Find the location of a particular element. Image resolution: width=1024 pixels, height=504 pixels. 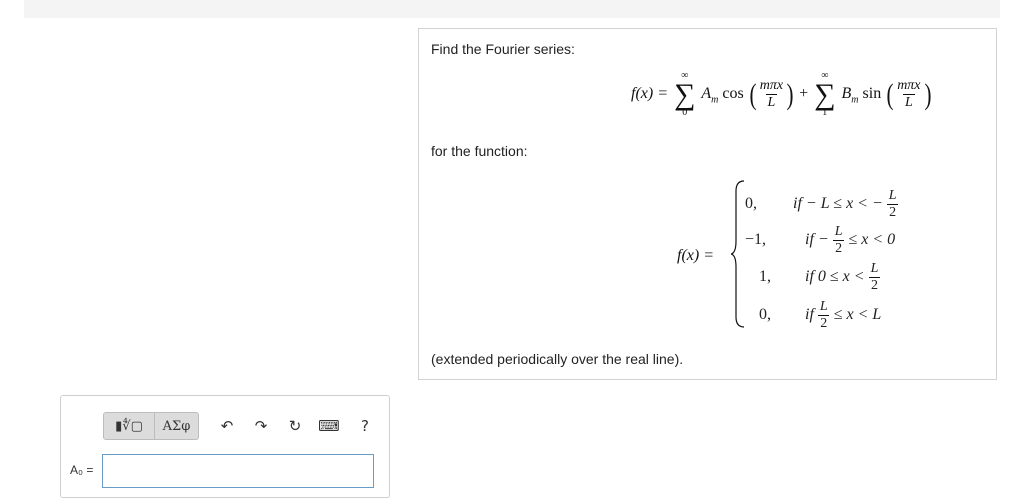

piece-after: ≤ x < 0 is located at coordinates (872, 240).